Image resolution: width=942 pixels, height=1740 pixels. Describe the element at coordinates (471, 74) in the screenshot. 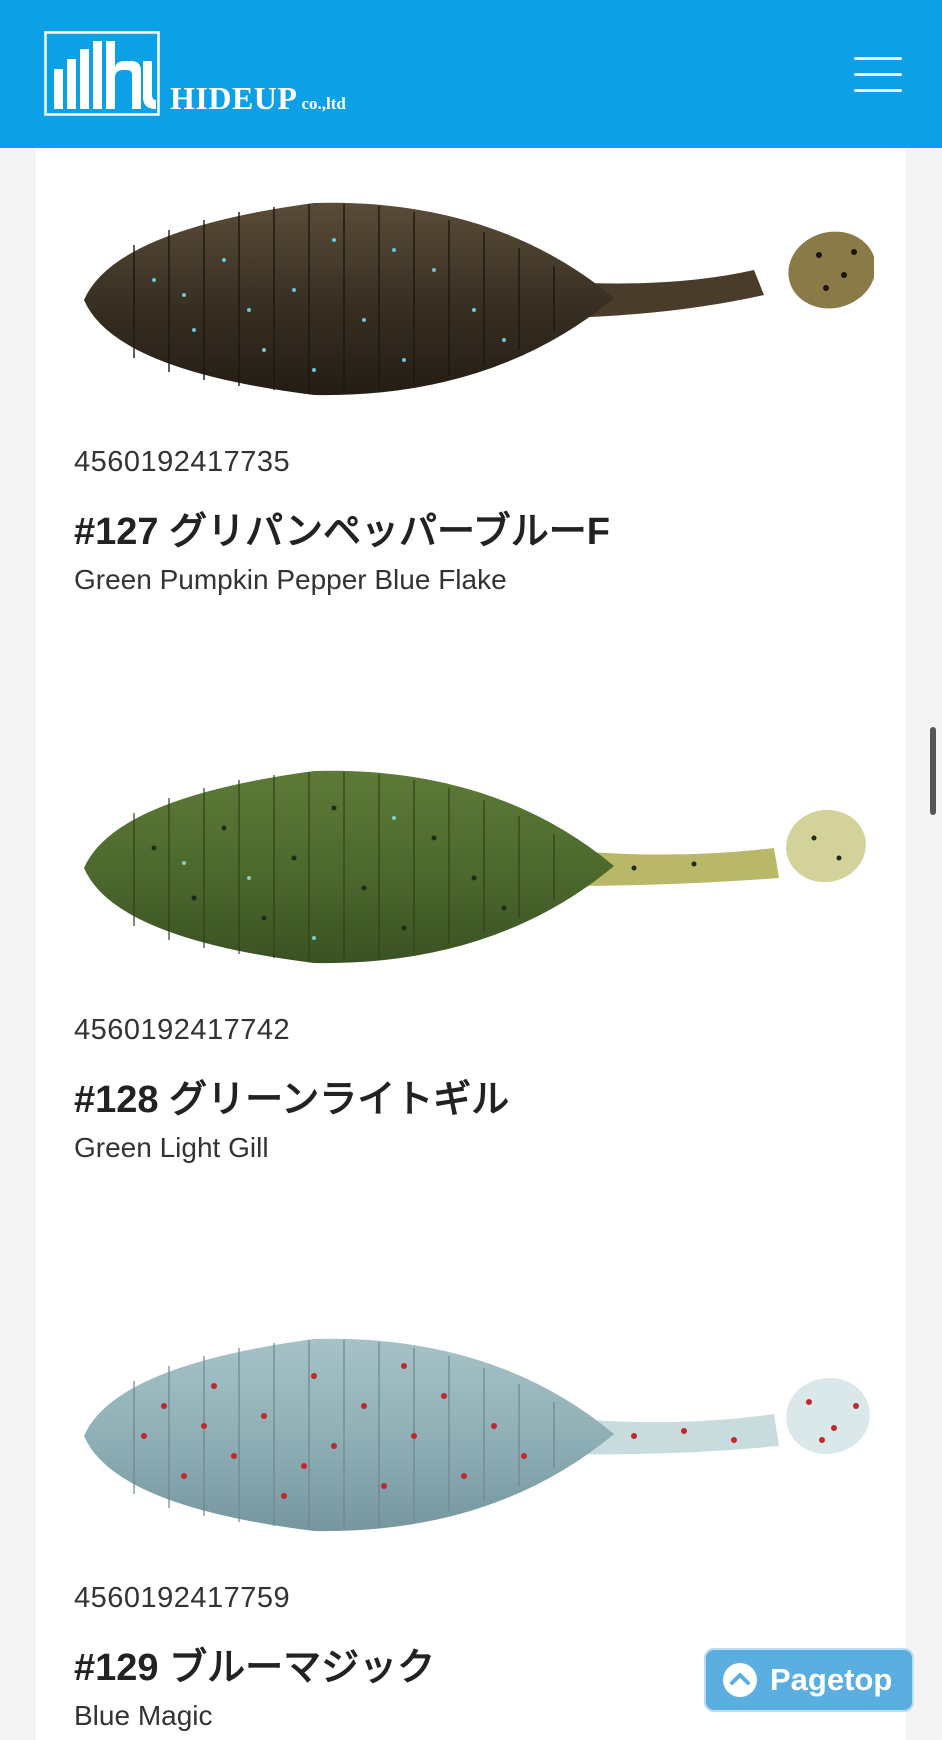

I see `site-header: HIDEUP co.,ltd` at that location.